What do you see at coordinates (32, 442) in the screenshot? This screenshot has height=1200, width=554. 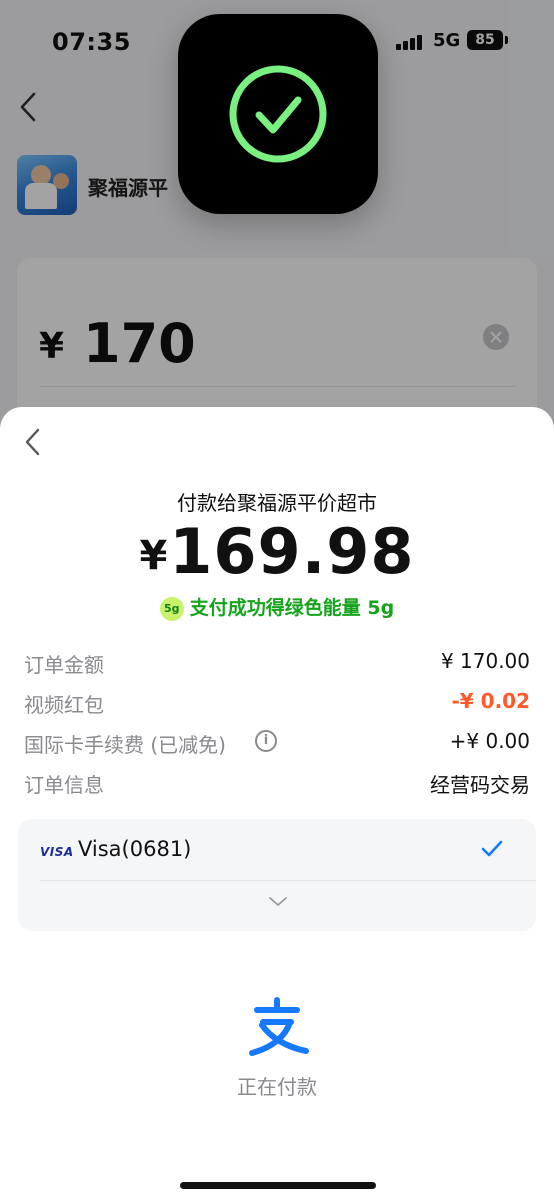 I see `back-arrow-icon` at bounding box center [32, 442].